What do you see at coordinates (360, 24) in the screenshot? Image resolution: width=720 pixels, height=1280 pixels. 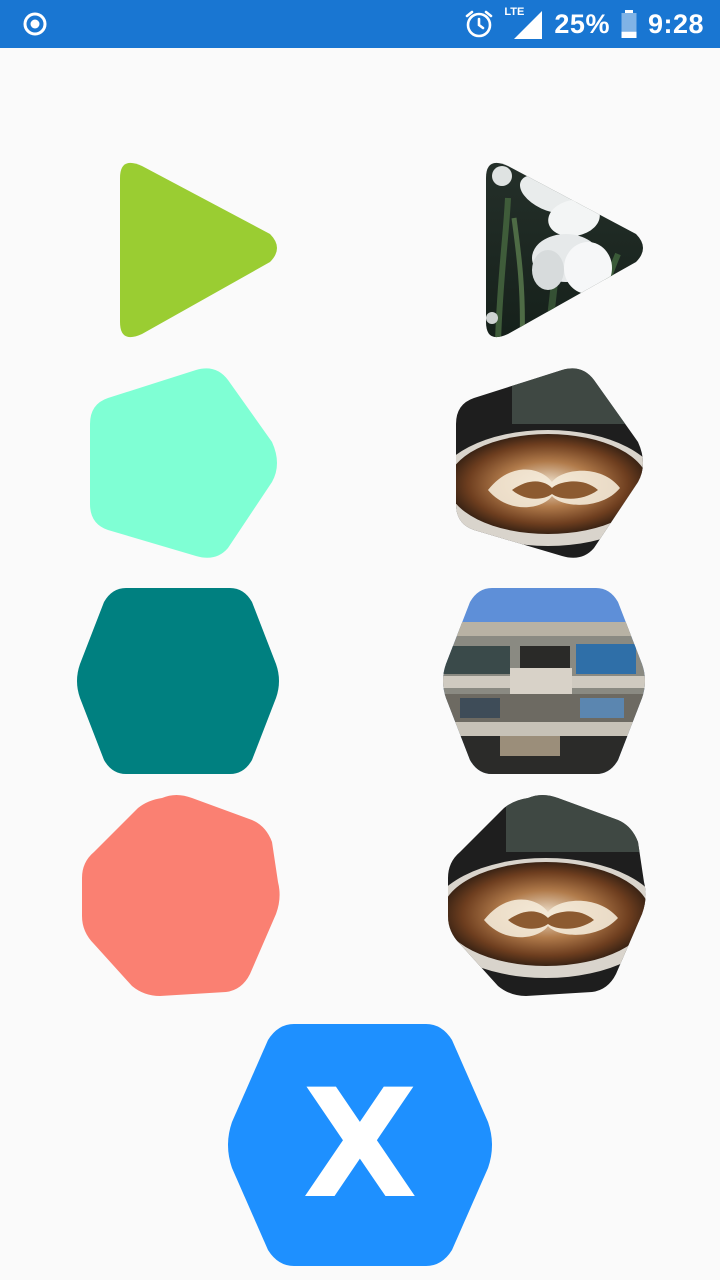 I see `status-bar: LTE 25% 9:28` at bounding box center [360, 24].